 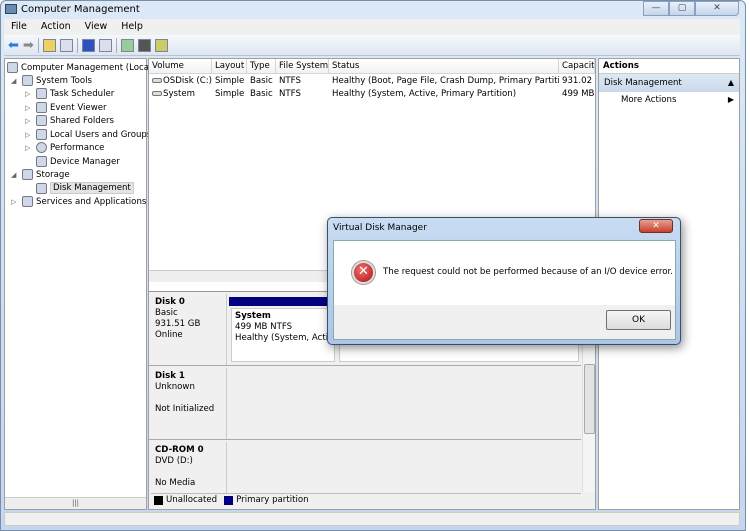 What do you see at coordinates (261, 66) in the screenshot?
I see `column-type: Type` at bounding box center [261, 66].